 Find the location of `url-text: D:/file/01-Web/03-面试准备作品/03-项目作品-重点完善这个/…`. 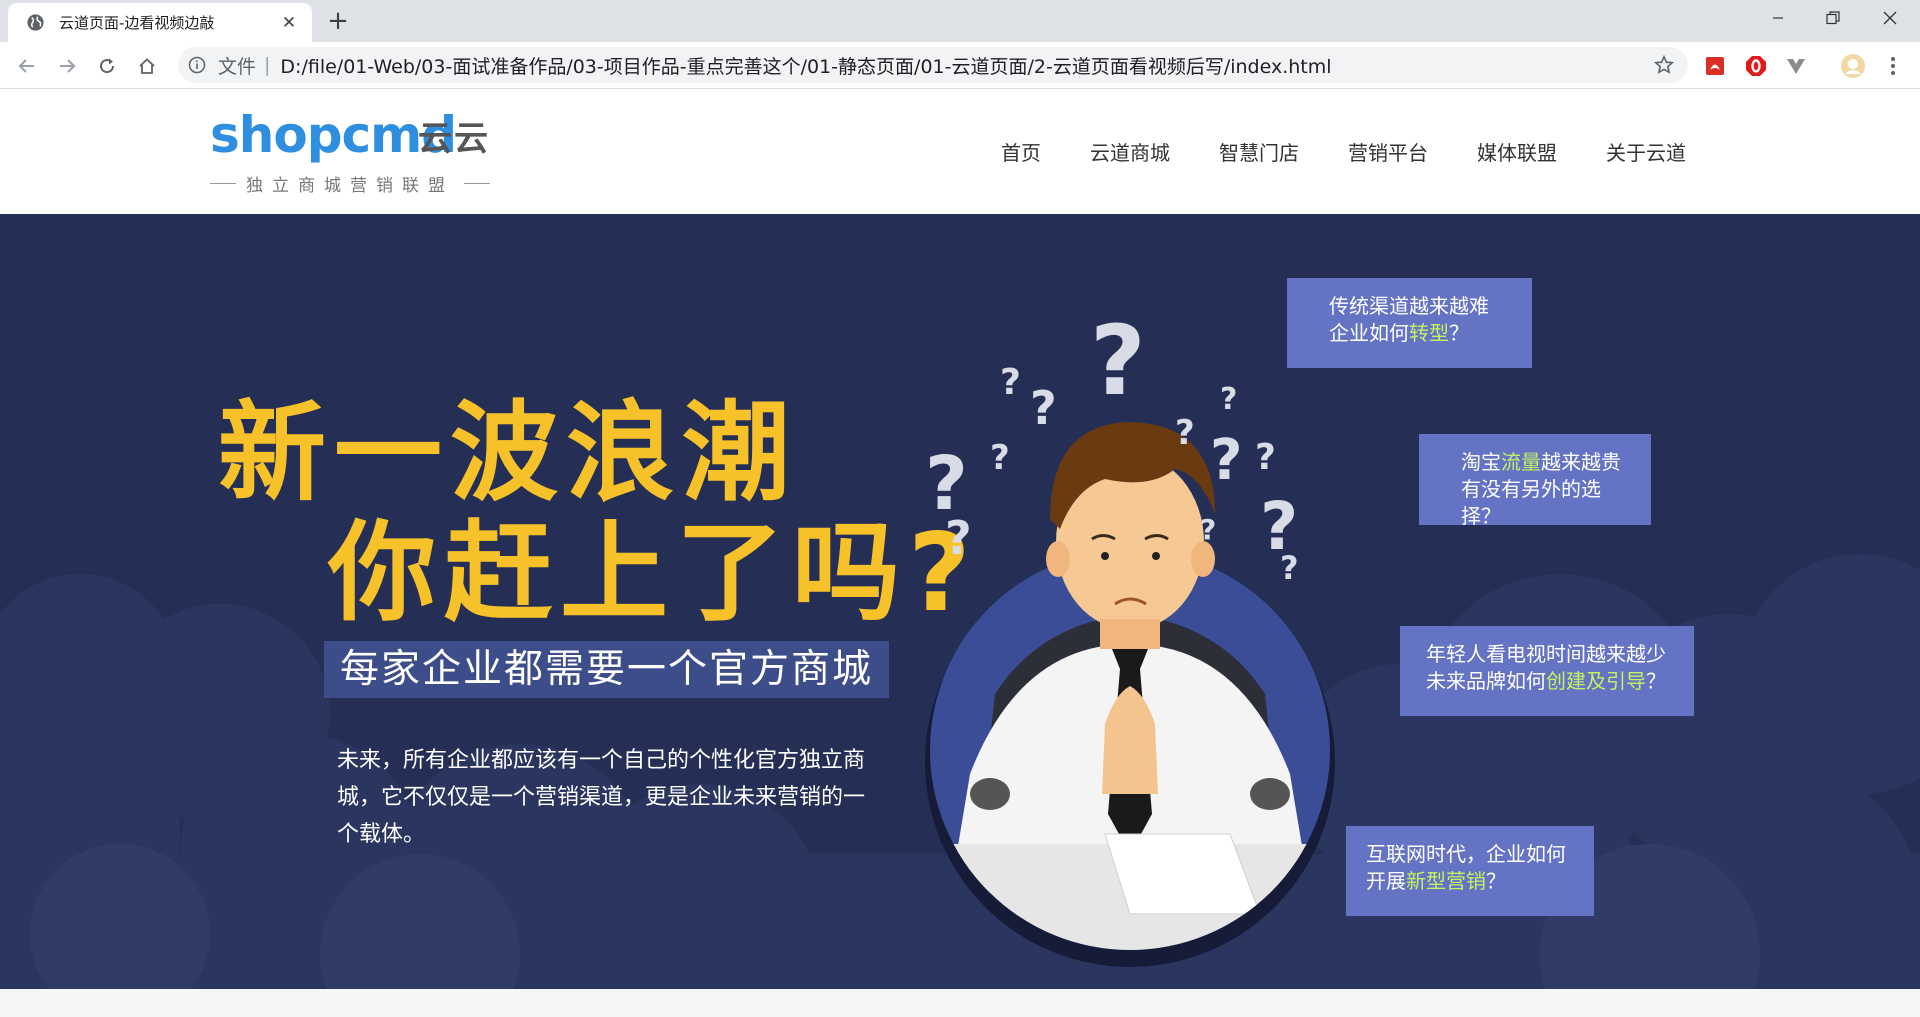

url-text: D:/file/01-Web/03-面试准备作品/03-项目作品-重点完善这个/… is located at coordinates (805, 65).